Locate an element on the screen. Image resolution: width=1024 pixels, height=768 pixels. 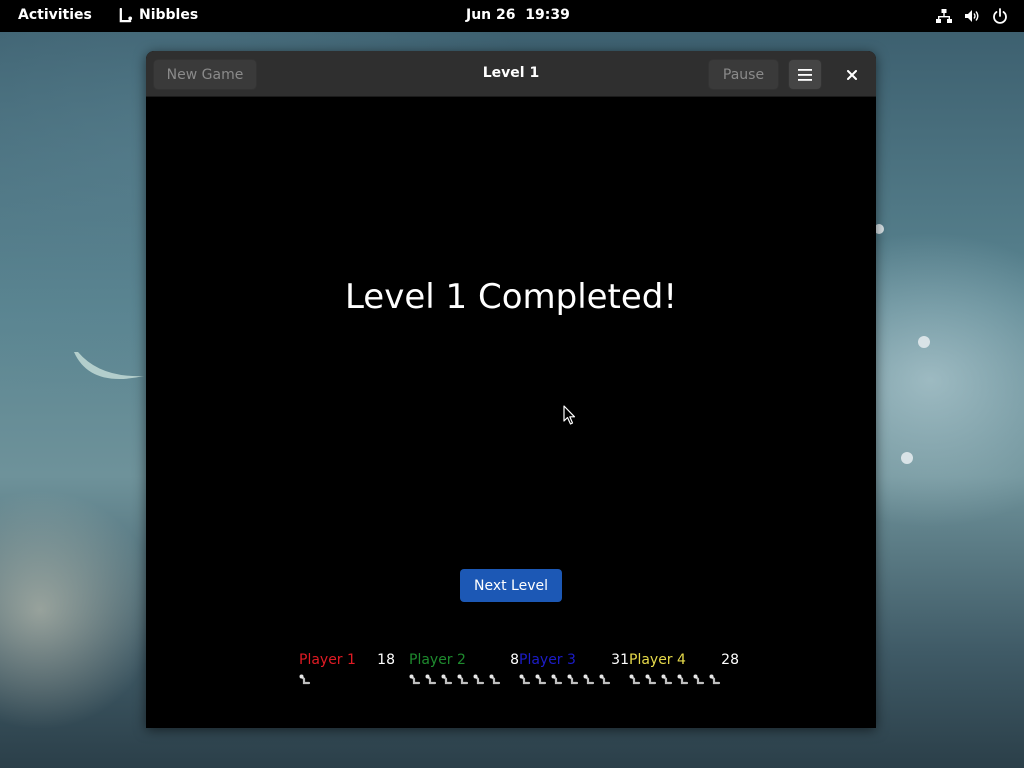
top-bar: Activities Nibbles Jun 26 19:39 is located at coordinates (512, 16).